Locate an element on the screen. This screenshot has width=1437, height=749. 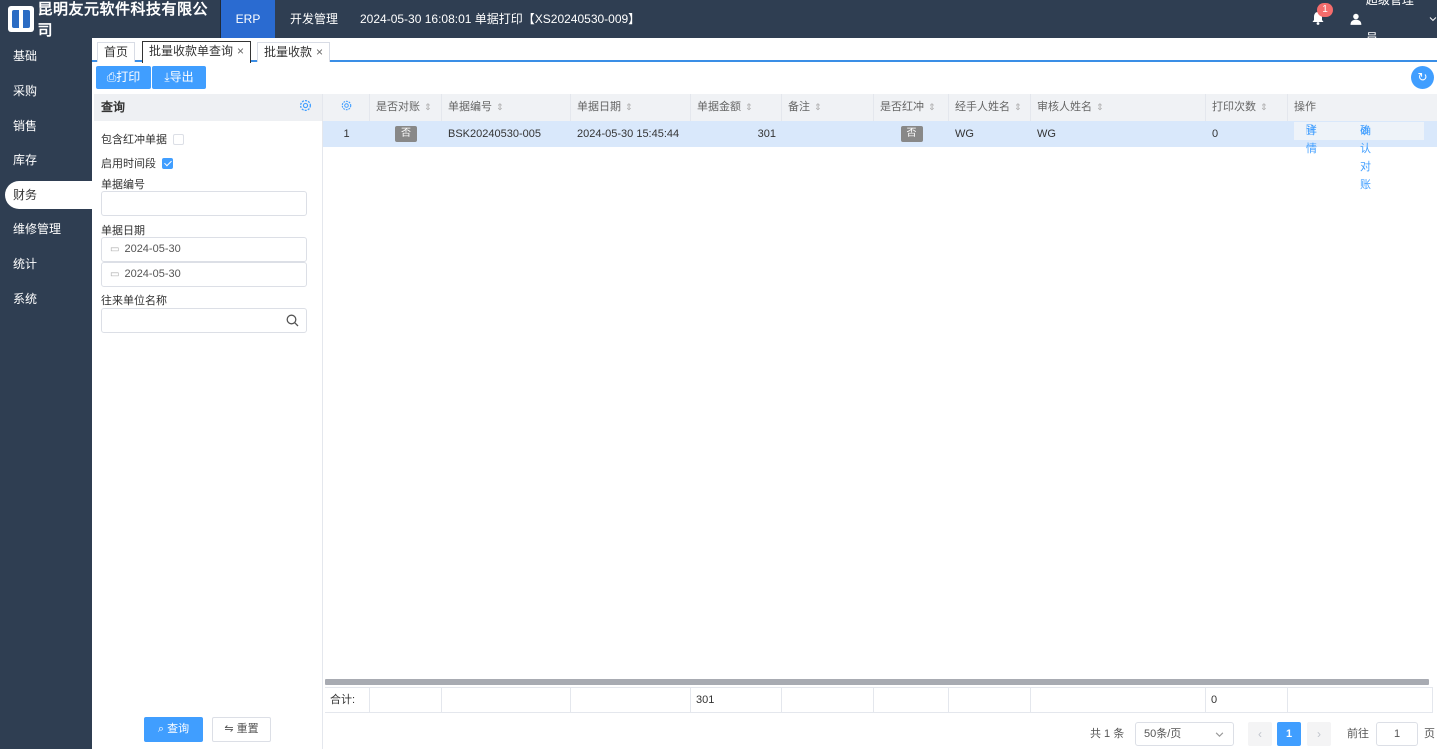
user-icon is located at coordinates (1356, 19).